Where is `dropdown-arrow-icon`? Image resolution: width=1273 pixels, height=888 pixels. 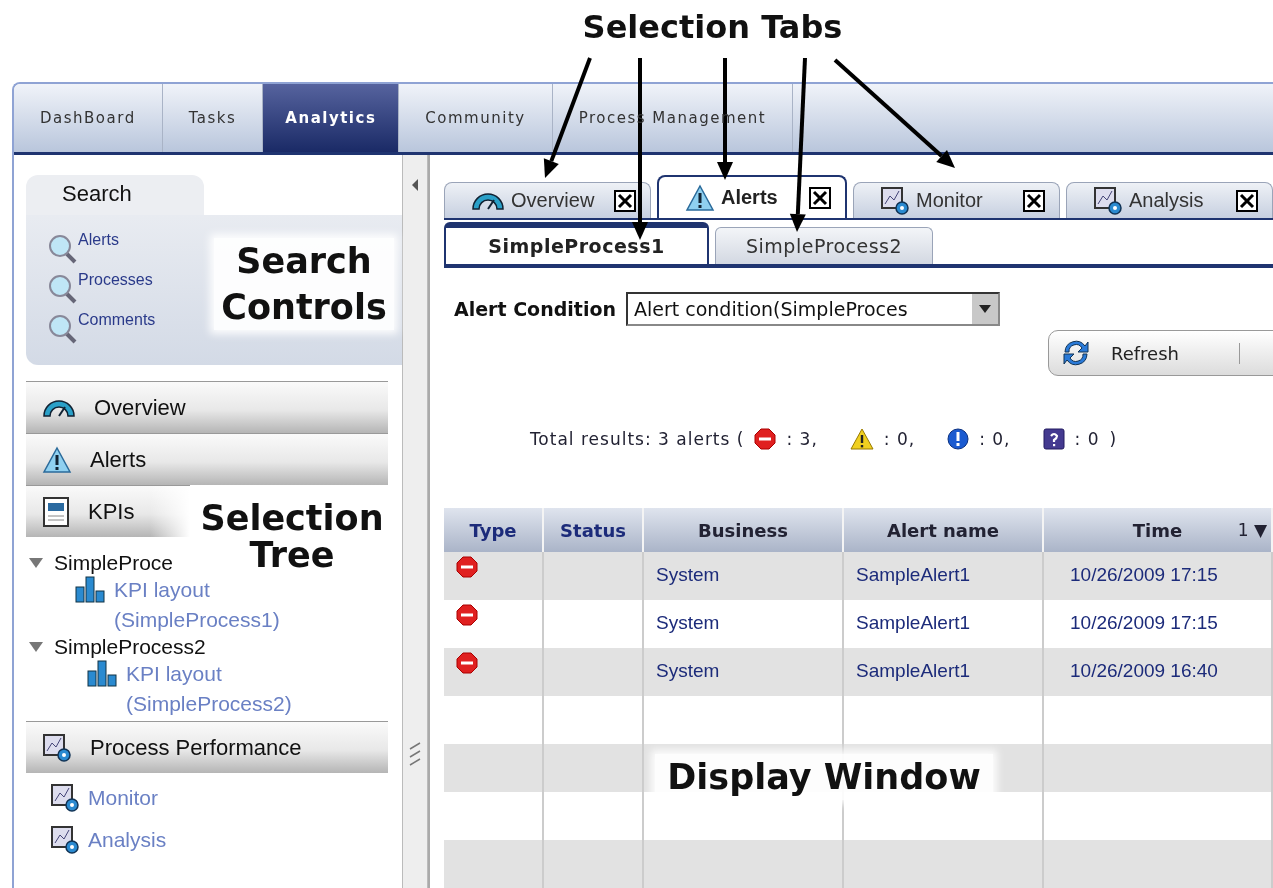 dropdown-arrow-icon is located at coordinates (985, 309).